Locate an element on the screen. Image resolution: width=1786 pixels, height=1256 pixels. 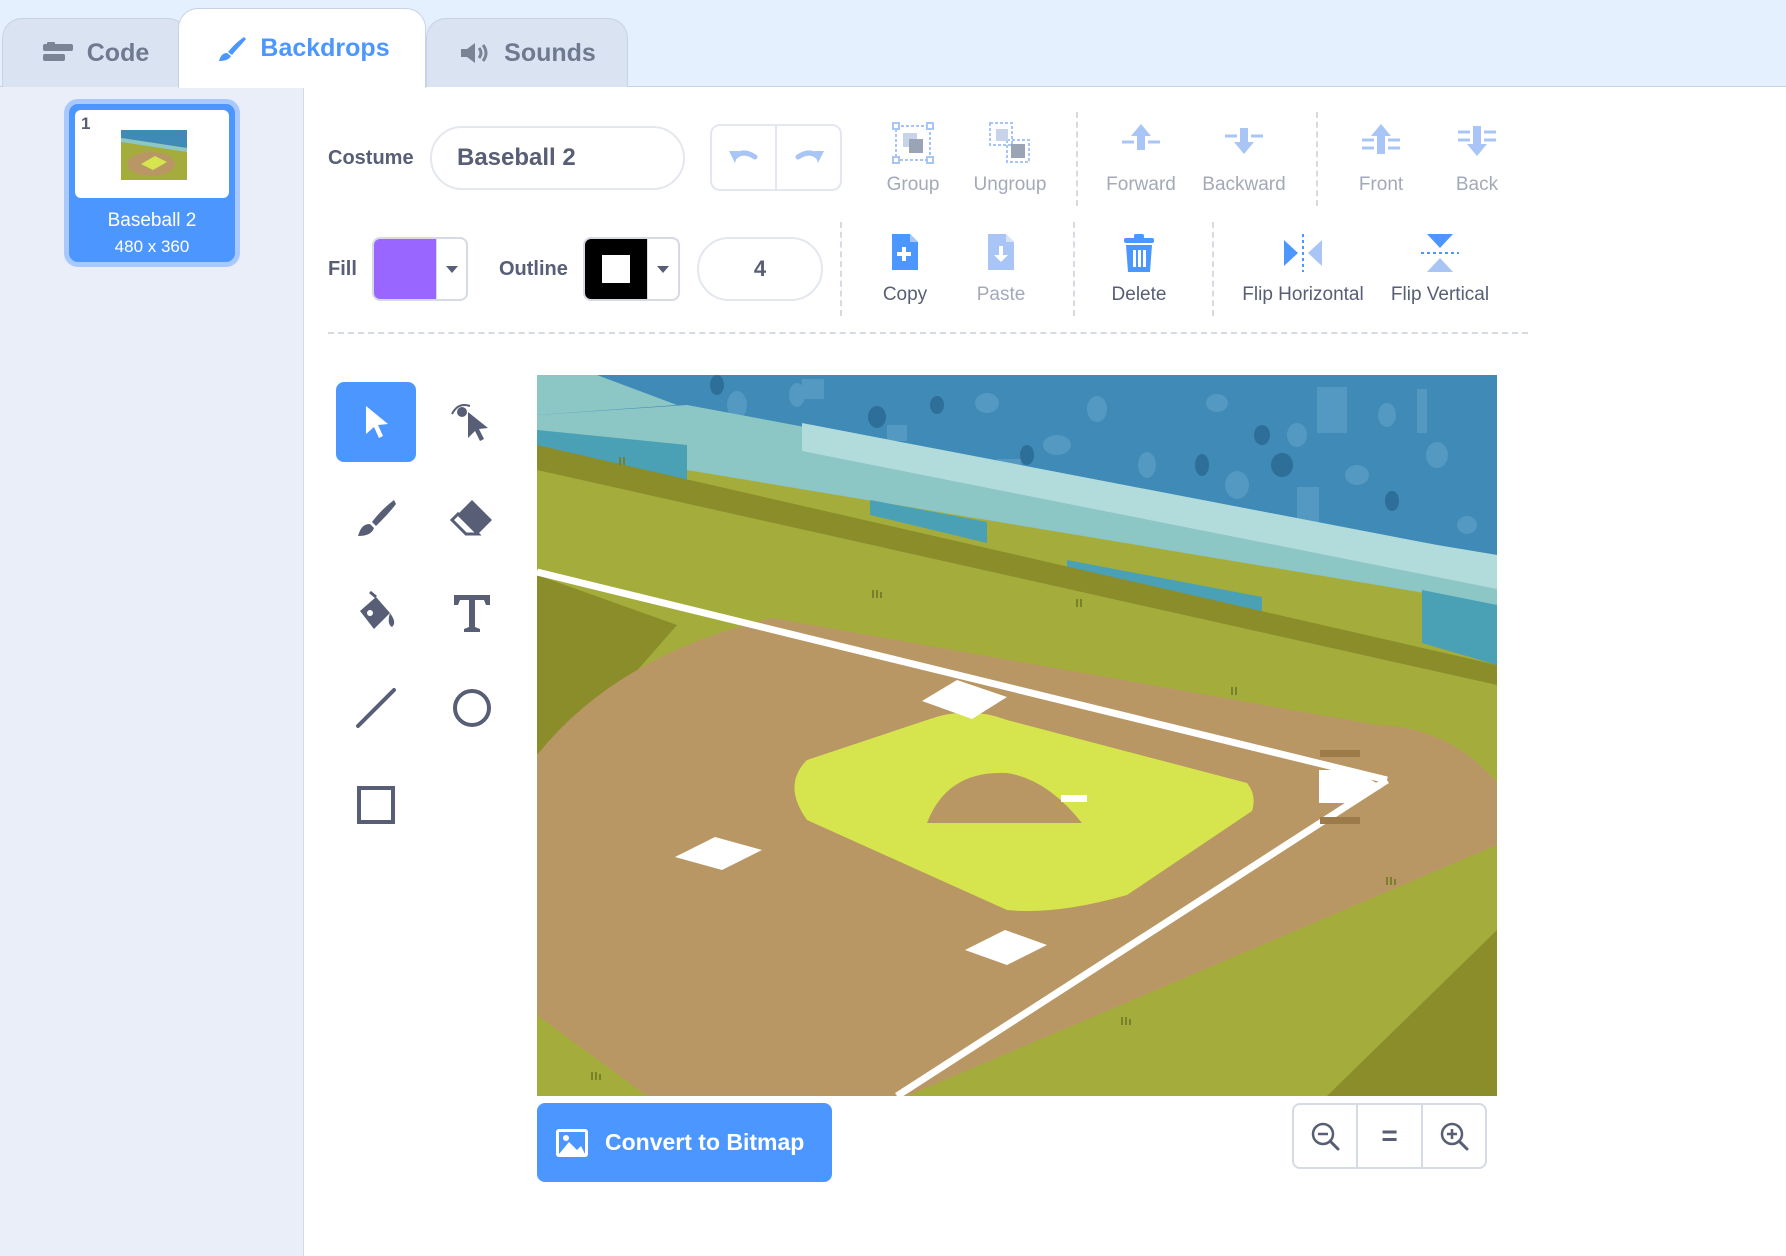
select-arrow-icon is located at coordinates (377, 422).